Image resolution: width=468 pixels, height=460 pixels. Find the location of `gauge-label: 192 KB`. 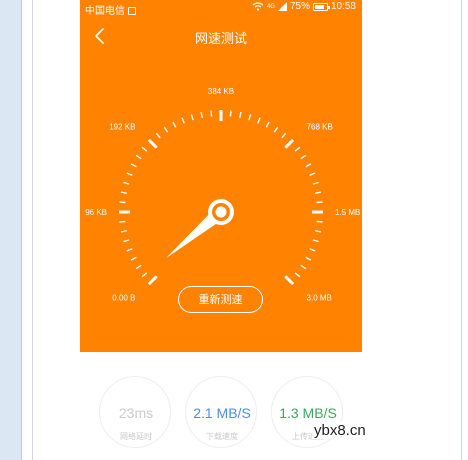

gauge-label: 192 KB is located at coordinates (122, 126).